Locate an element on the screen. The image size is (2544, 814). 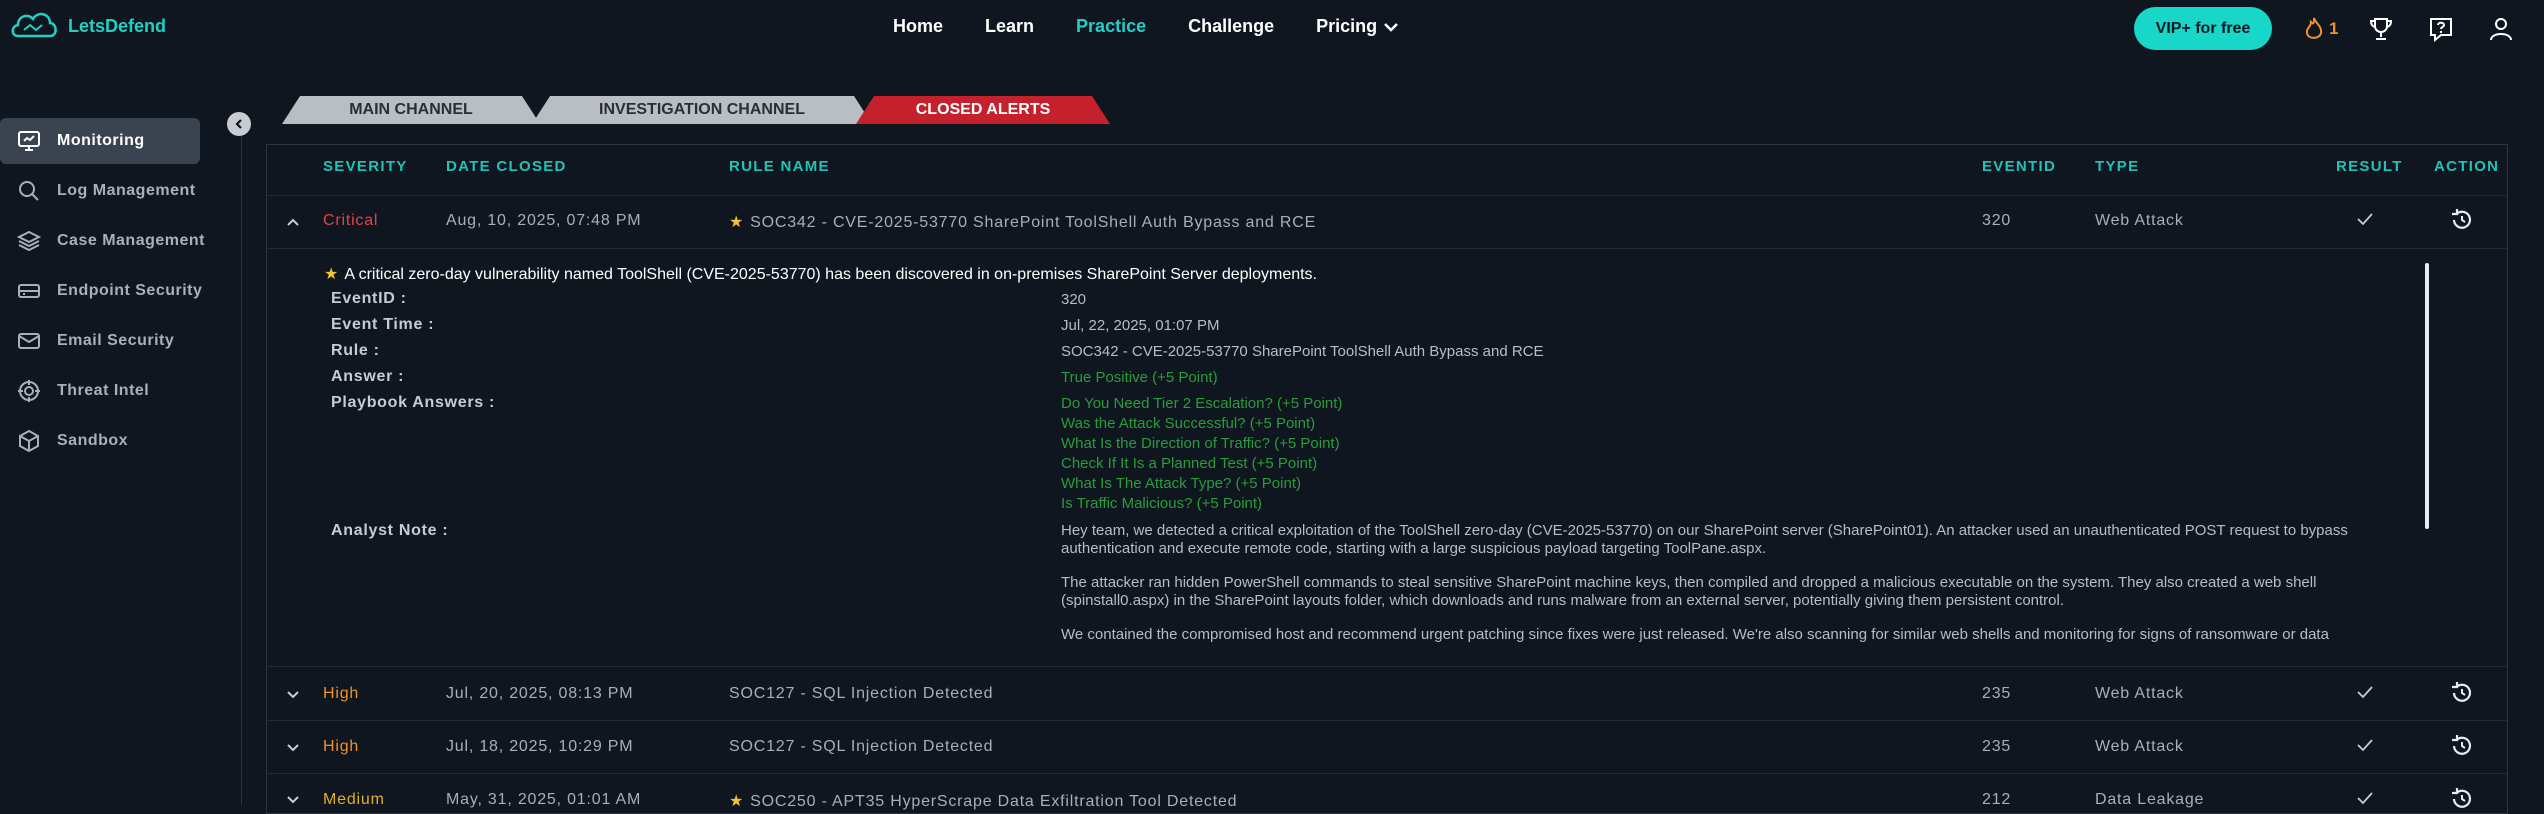
nav-learn: Learn is located at coordinates (1009, 26).